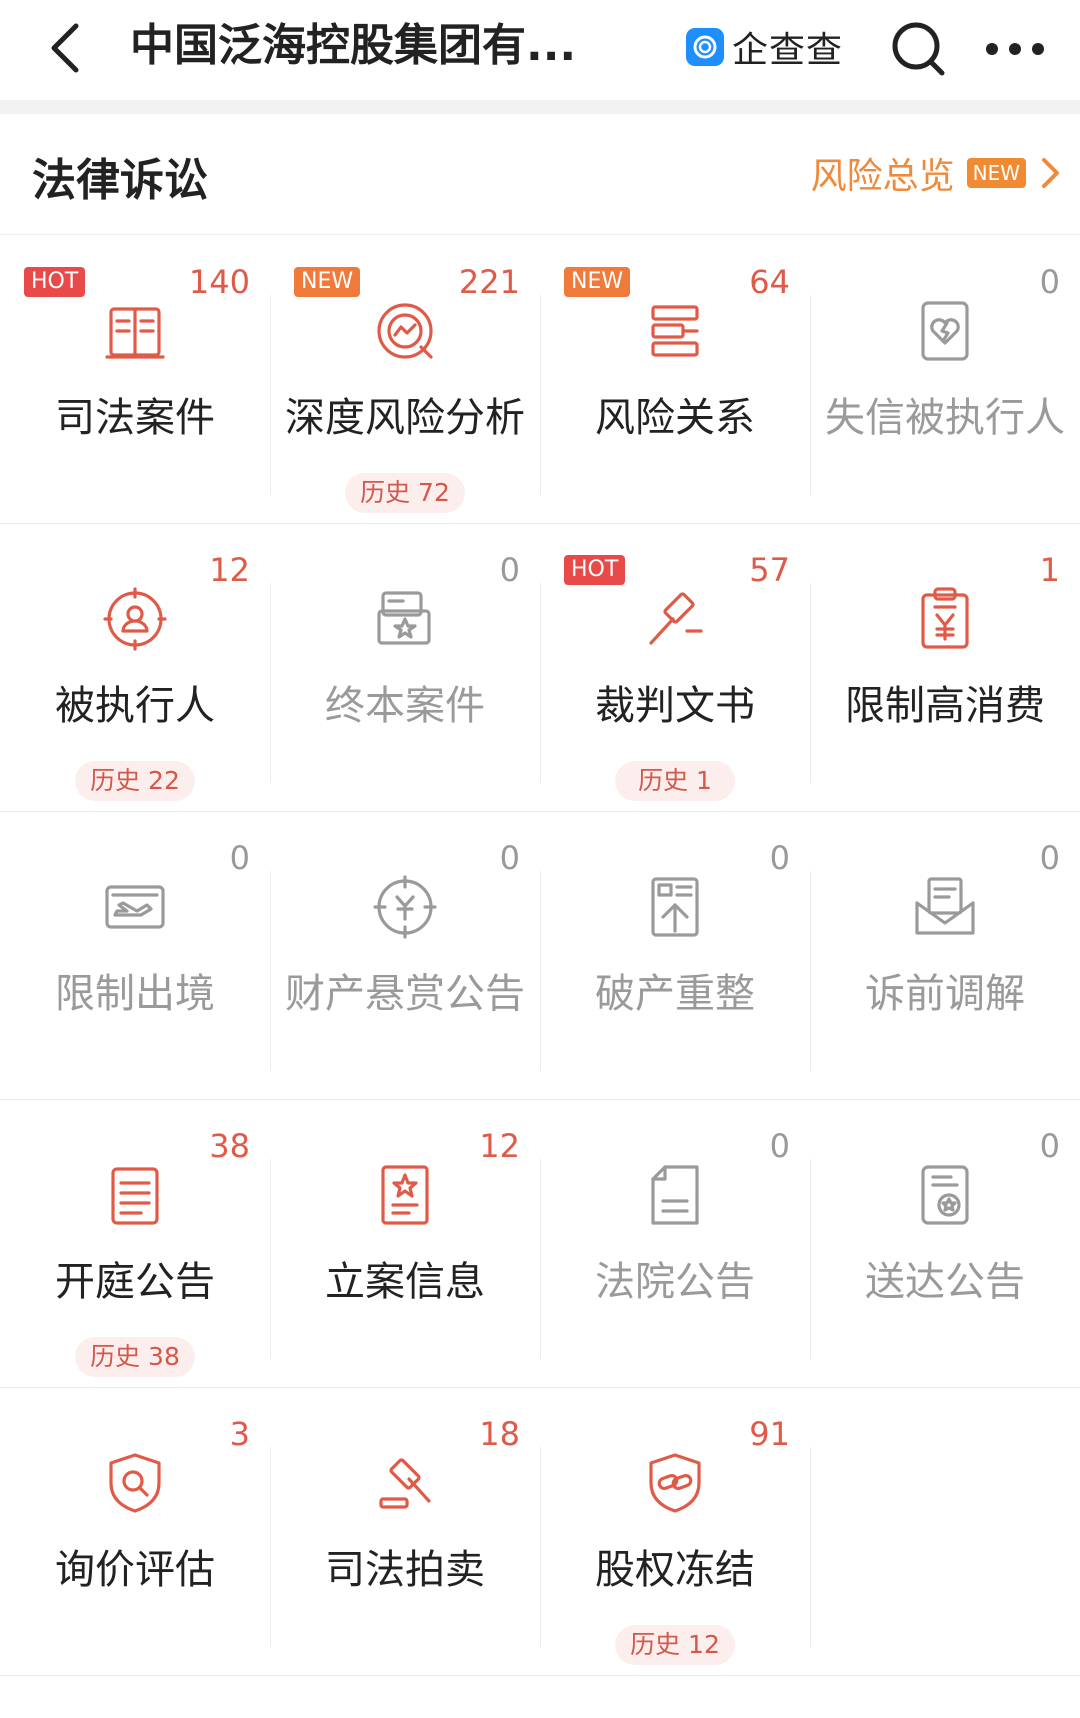 The image size is (1080, 1718). What do you see at coordinates (499, 1434) in the screenshot?
I see `item-count: 18` at bounding box center [499, 1434].